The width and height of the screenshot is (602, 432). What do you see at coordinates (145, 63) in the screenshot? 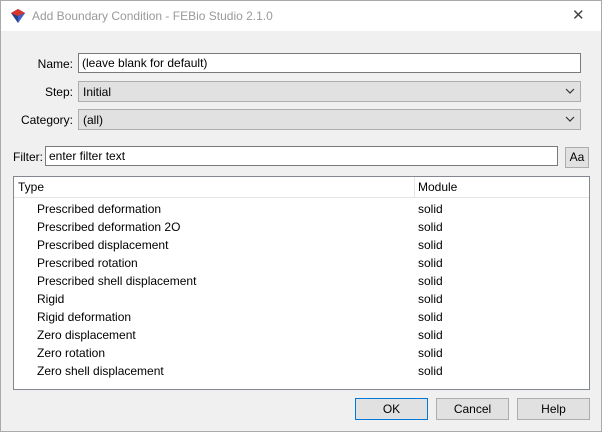
I see `name-input-value: (leave blank for default)` at bounding box center [145, 63].